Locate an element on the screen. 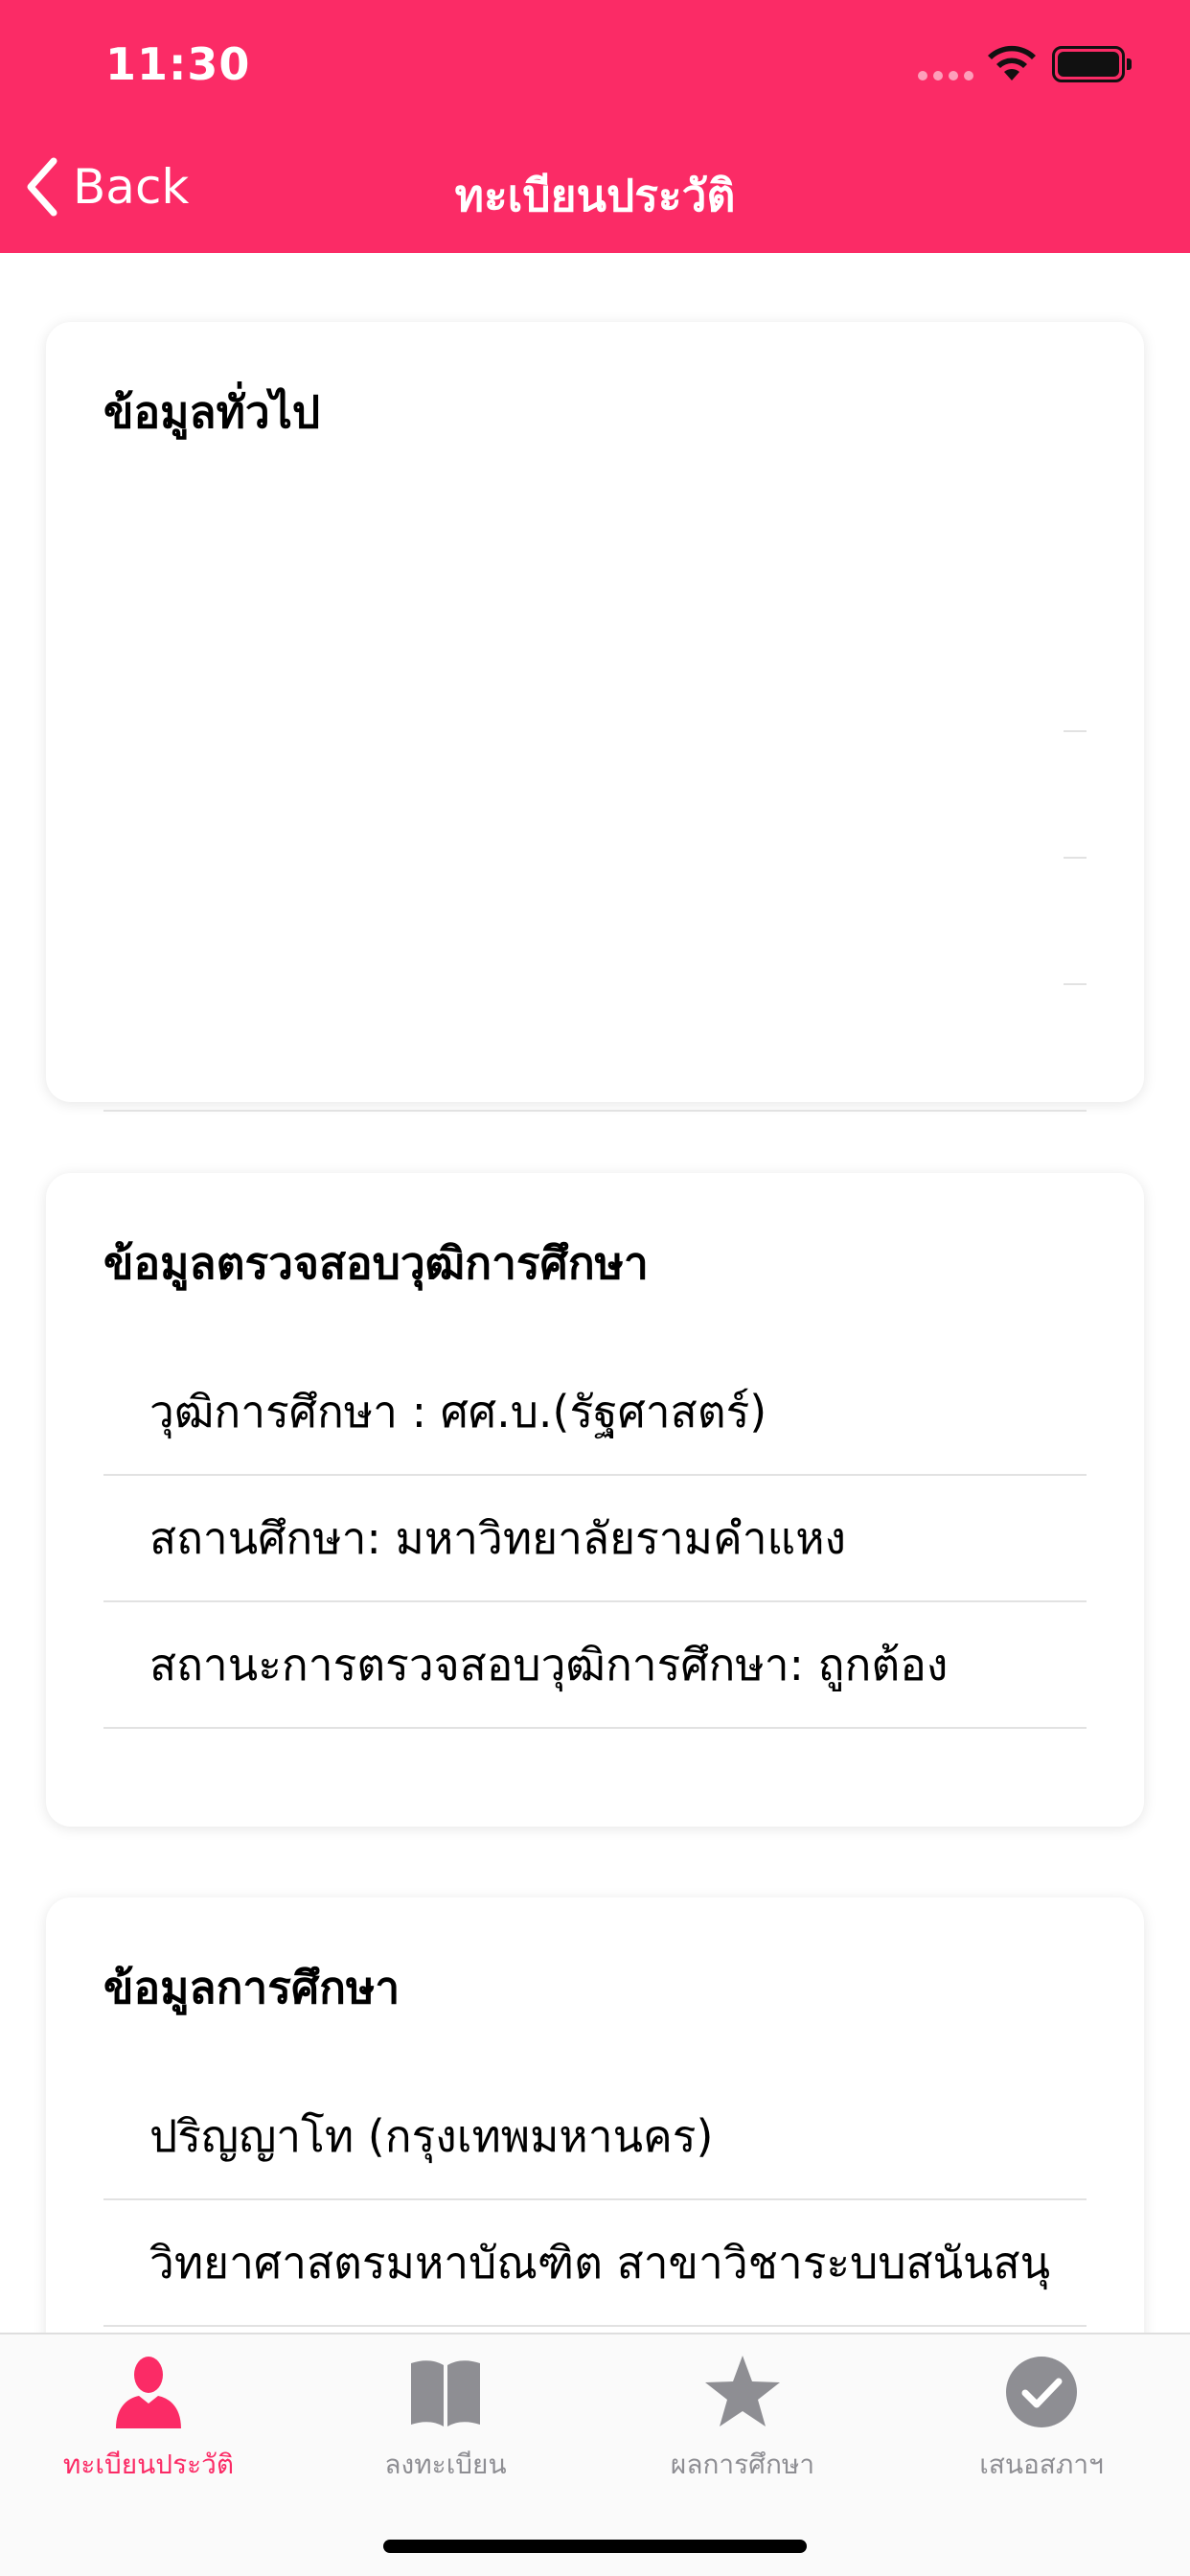 The height and width of the screenshot is (2576, 1190). cellular-signal-icon is located at coordinates (946, 75).